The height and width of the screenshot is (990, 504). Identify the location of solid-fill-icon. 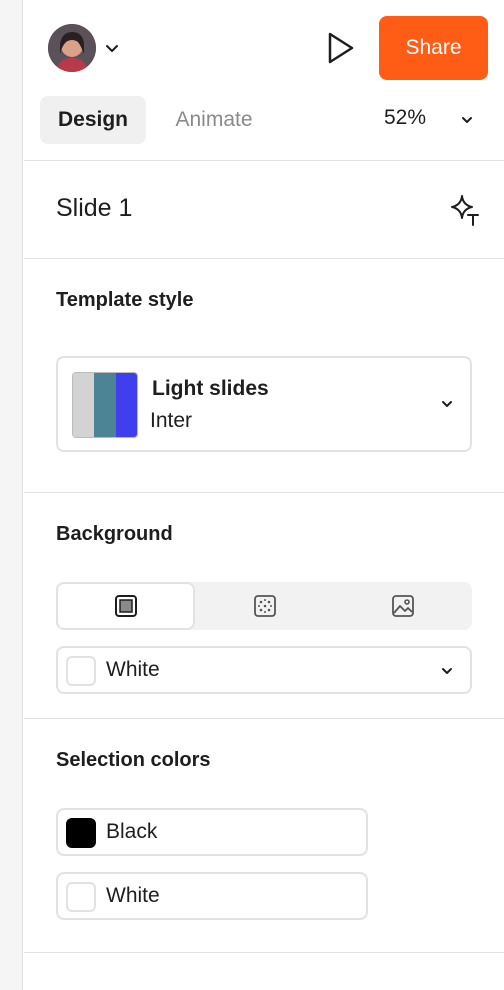
(125, 606).